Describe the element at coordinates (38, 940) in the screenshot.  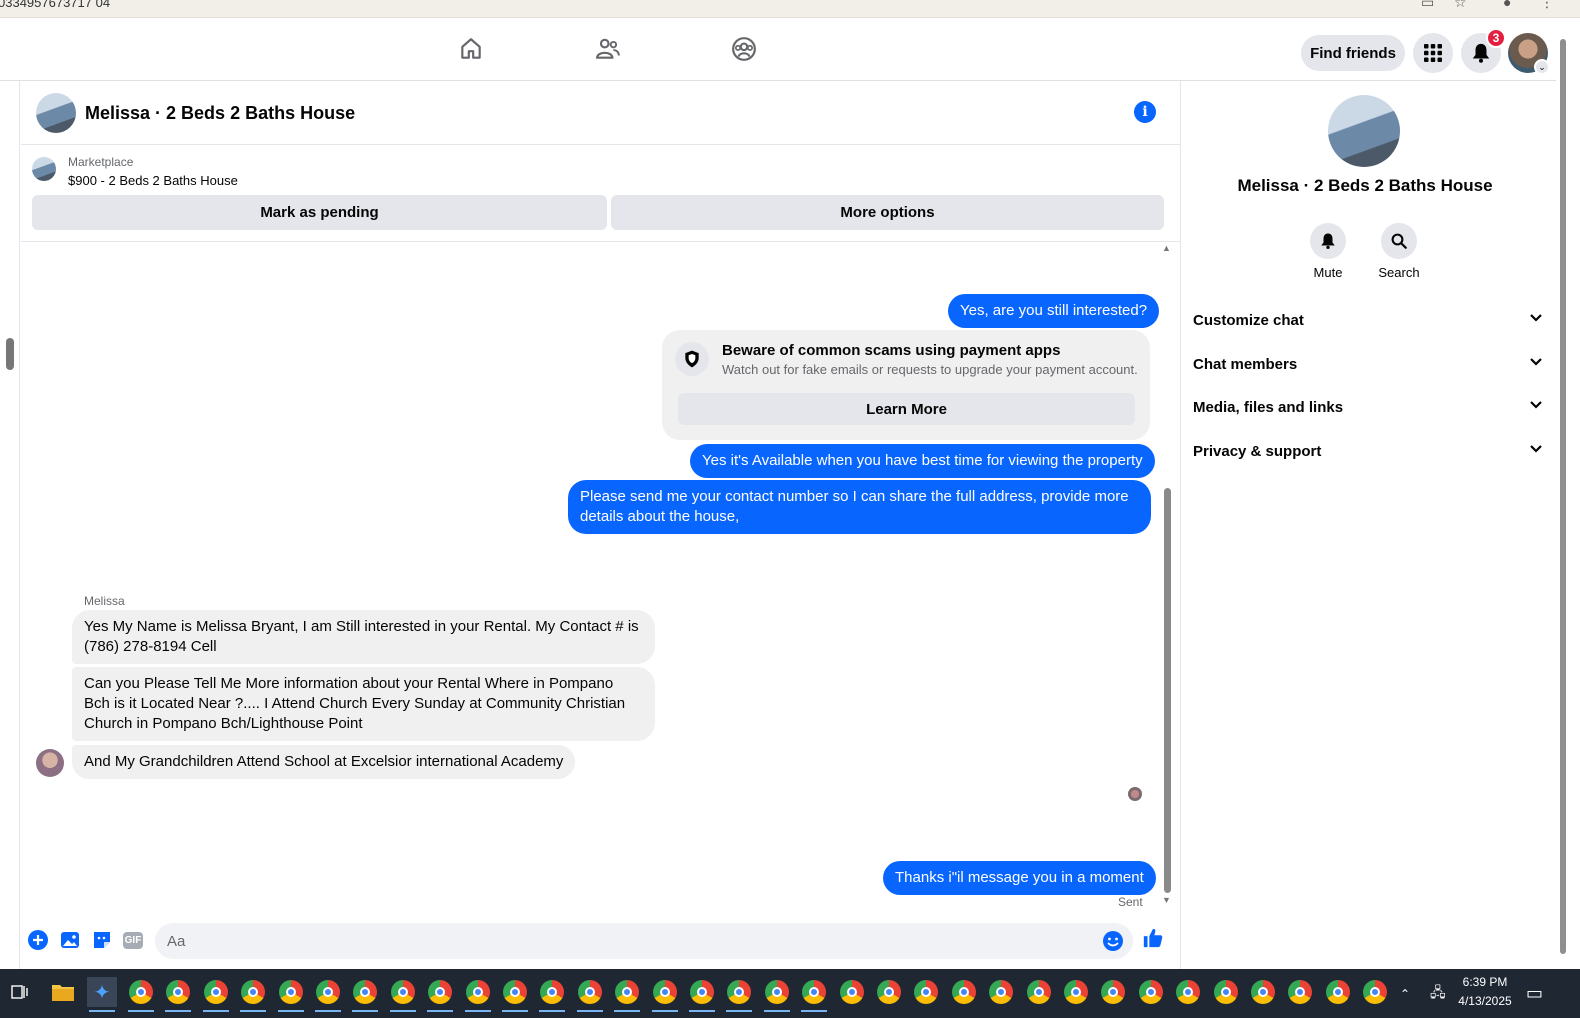
I see `plus-icon` at that location.